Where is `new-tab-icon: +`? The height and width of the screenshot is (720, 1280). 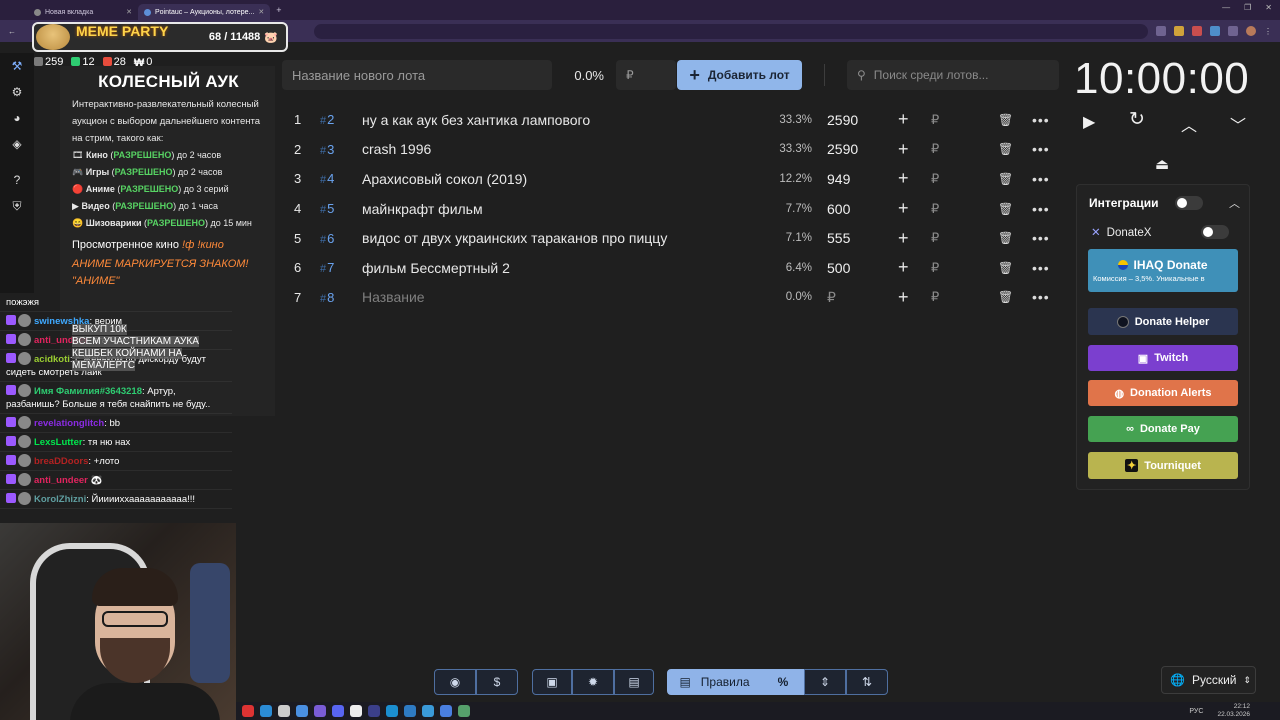 new-tab-icon: + is located at coordinates (278, 10).